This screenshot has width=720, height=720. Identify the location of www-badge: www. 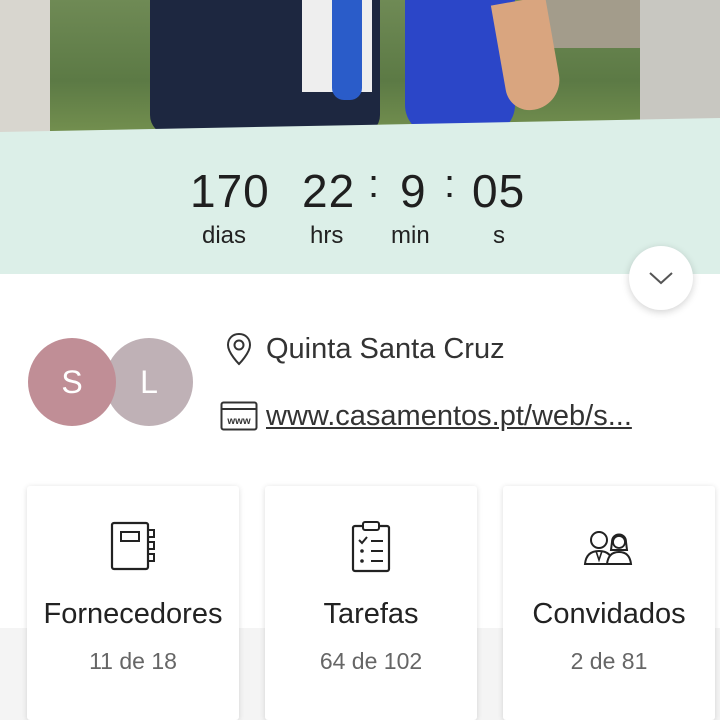
(238, 421).